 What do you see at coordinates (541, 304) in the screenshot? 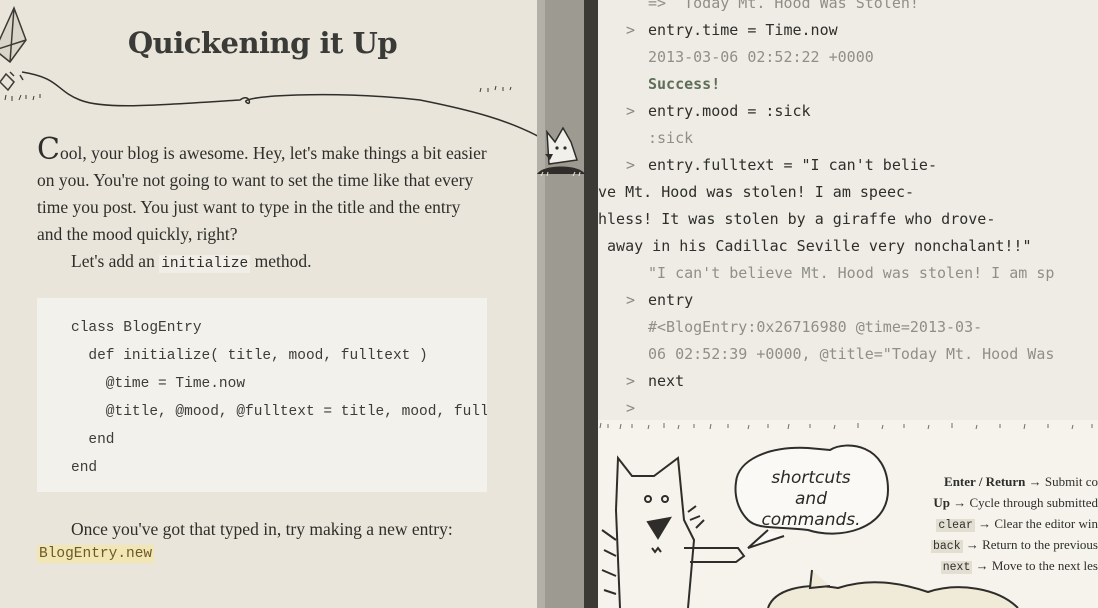
I see `divider-edge` at bounding box center [541, 304].